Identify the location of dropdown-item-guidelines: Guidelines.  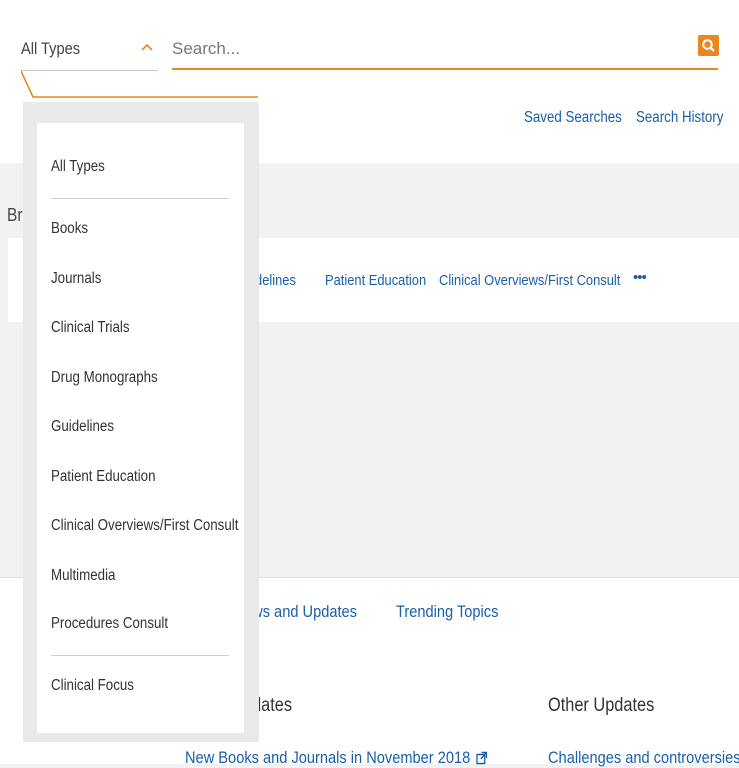
(82, 427).